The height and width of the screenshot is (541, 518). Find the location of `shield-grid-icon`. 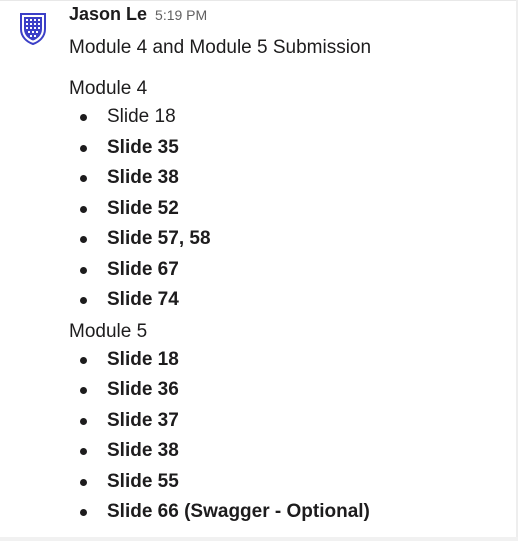

shield-grid-icon is located at coordinates (33, 29).